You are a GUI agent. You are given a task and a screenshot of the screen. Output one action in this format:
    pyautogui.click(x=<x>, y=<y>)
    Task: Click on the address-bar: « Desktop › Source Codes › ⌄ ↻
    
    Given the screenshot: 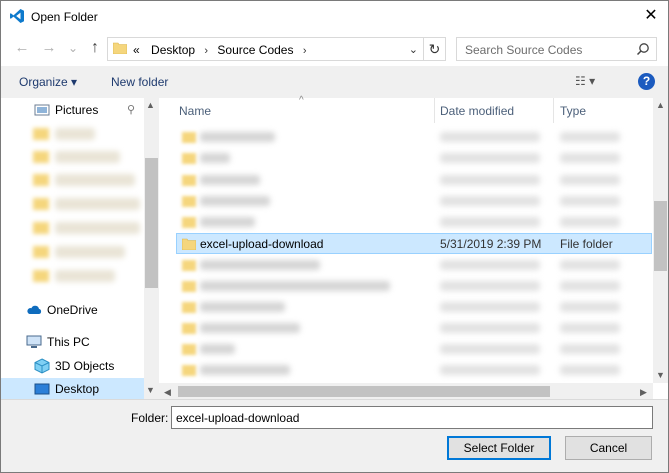 What is the action you would take?
    pyautogui.click(x=276, y=49)
    